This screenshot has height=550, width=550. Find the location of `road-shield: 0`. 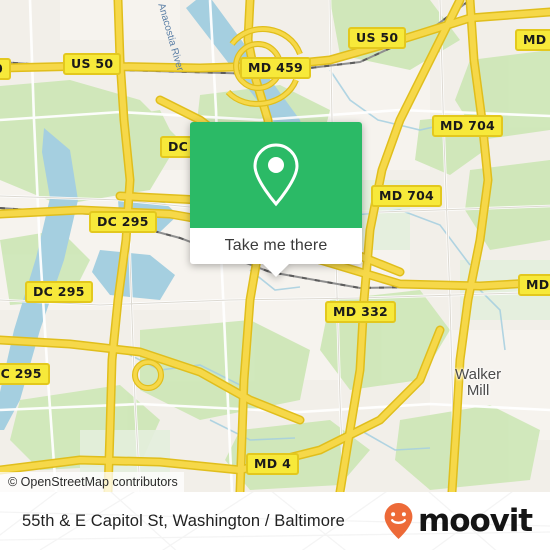

road-shield: 0 is located at coordinates (5, 69).